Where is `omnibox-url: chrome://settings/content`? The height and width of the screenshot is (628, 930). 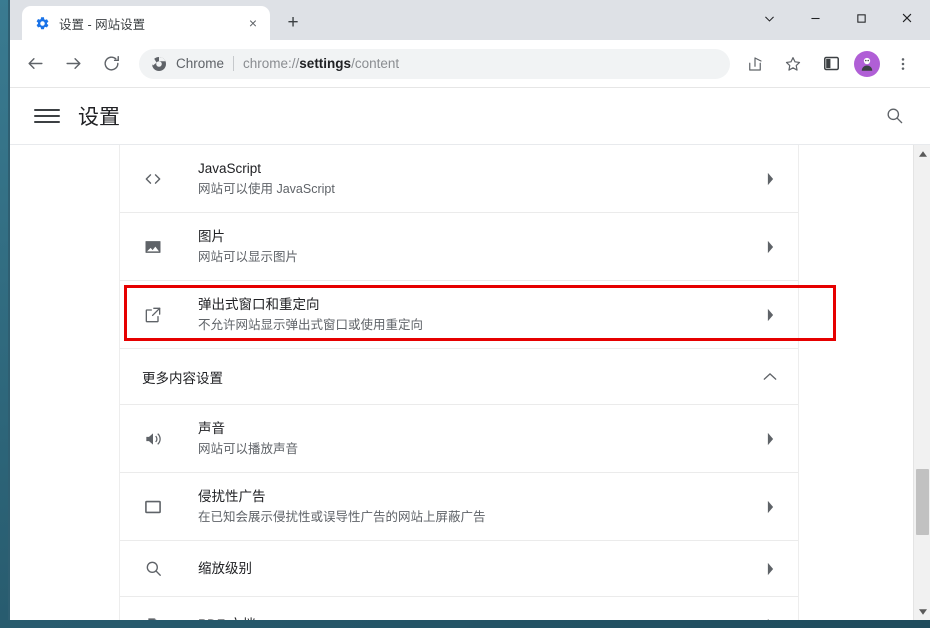
omnibox-url: chrome://settings/content is located at coordinates (321, 63).